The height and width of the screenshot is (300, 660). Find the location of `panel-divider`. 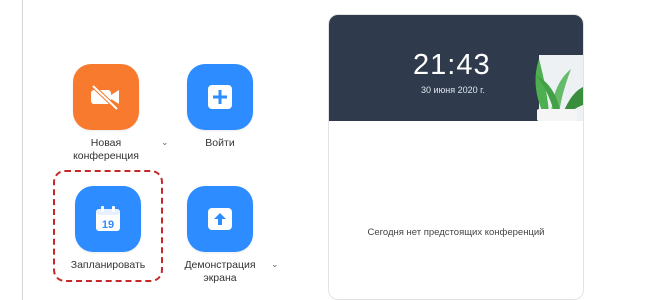

panel-divider is located at coordinates (22, 150).